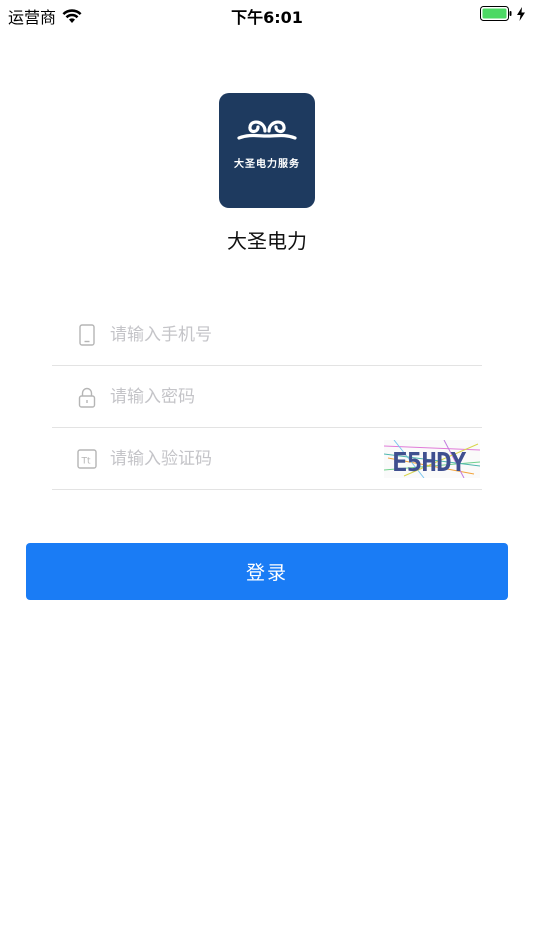 The image size is (534, 950). What do you see at coordinates (496, 13) in the screenshot?
I see `battery-icon` at bounding box center [496, 13].